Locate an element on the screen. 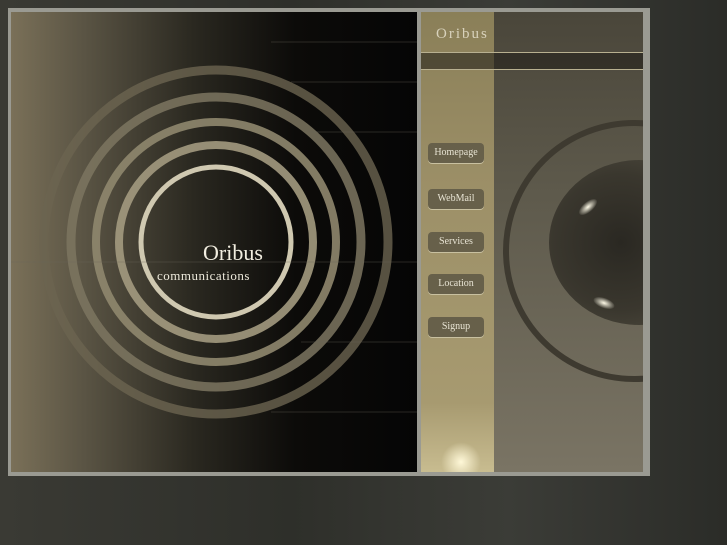 This screenshot has height=545, width=727. nav-services: Services is located at coordinates (456, 242).